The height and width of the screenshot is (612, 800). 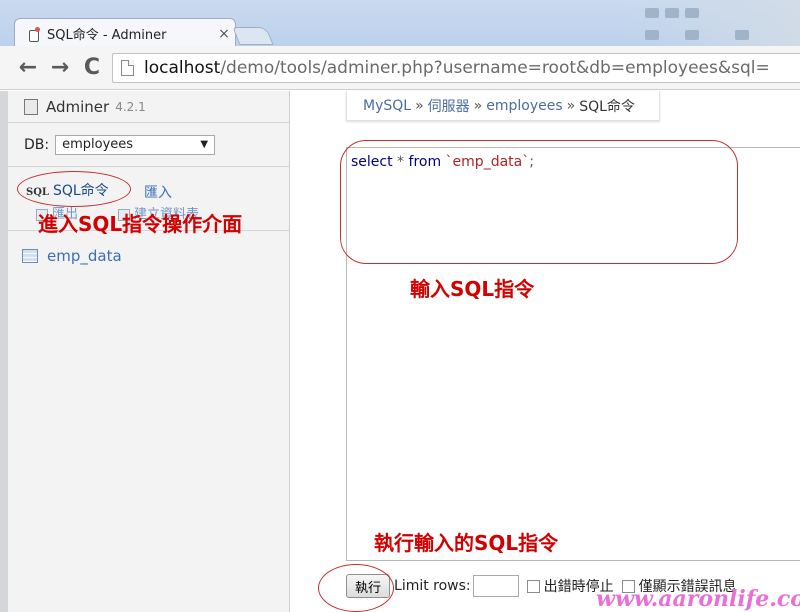 What do you see at coordinates (356, 588) in the screenshot?
I see `execute-highlight-ring` at bounding box center [356, 588].